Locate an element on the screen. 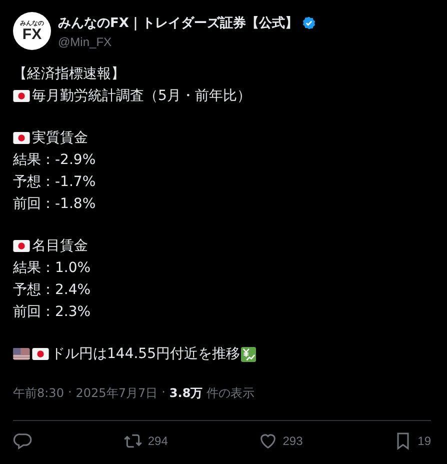 The height and width of the screenshot is (464, 447). reply-button is located at coordinates (23, 441).